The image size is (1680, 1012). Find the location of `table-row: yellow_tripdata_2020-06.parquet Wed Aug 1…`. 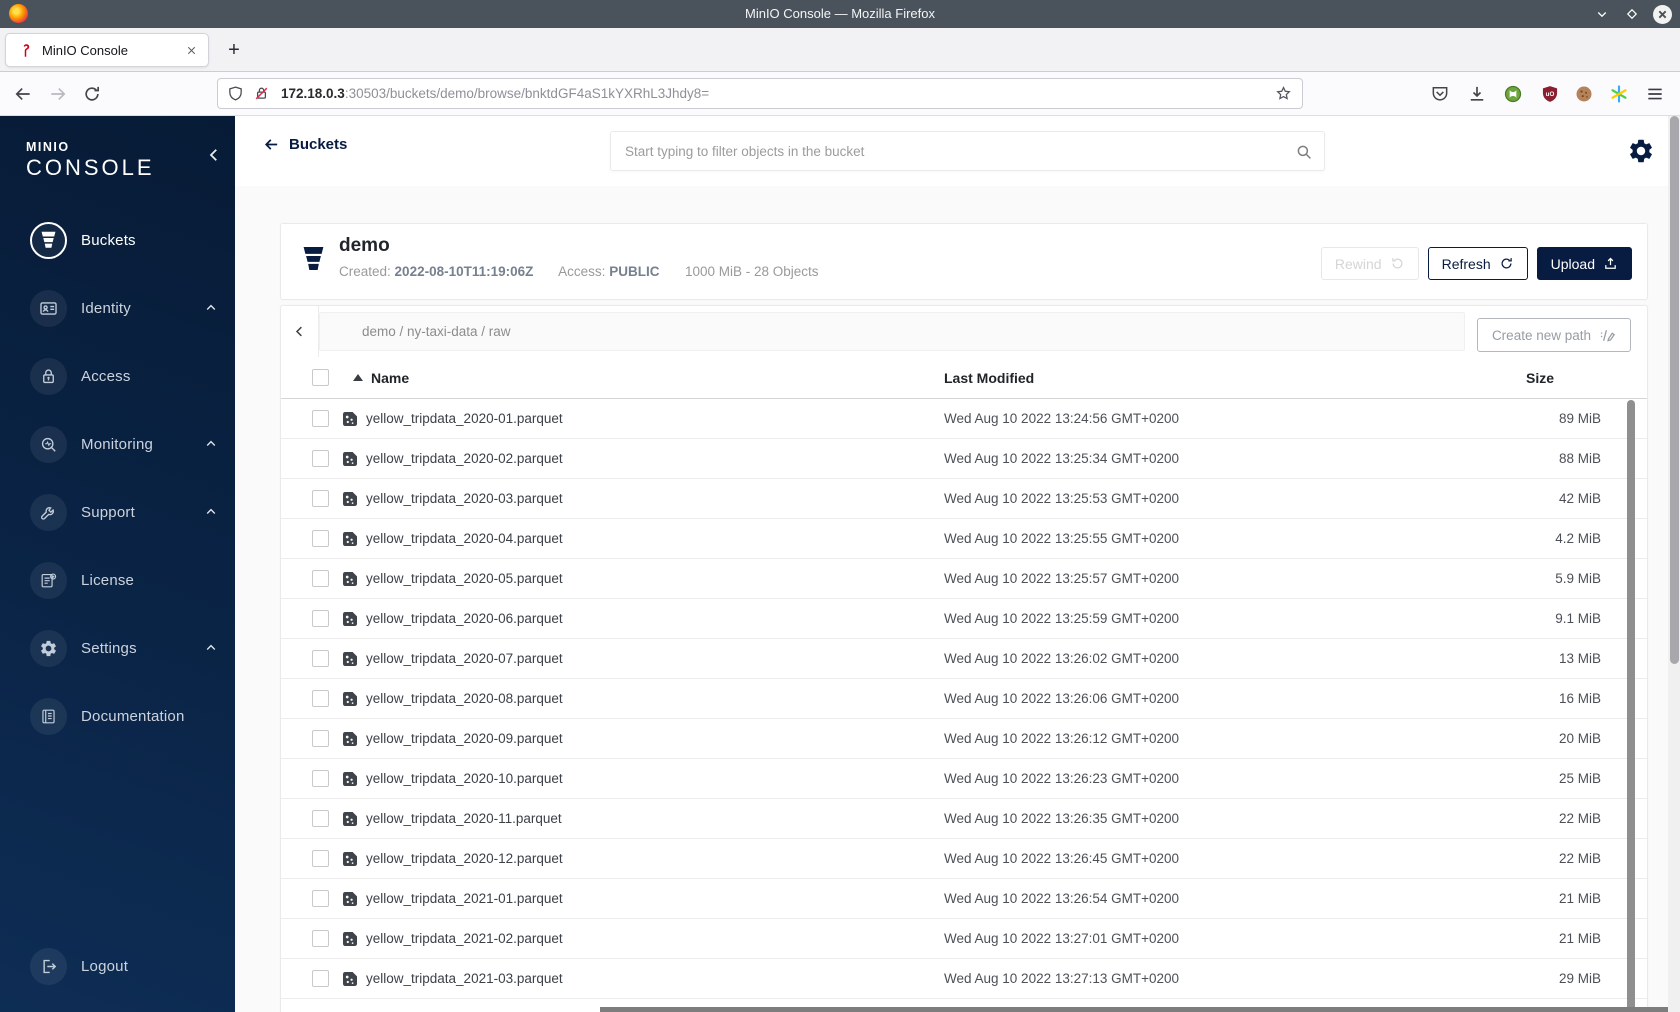

table-row: yellow_tripdata_2020-06.parquet Wed Aug 1… is located at coordinates (964, 619).